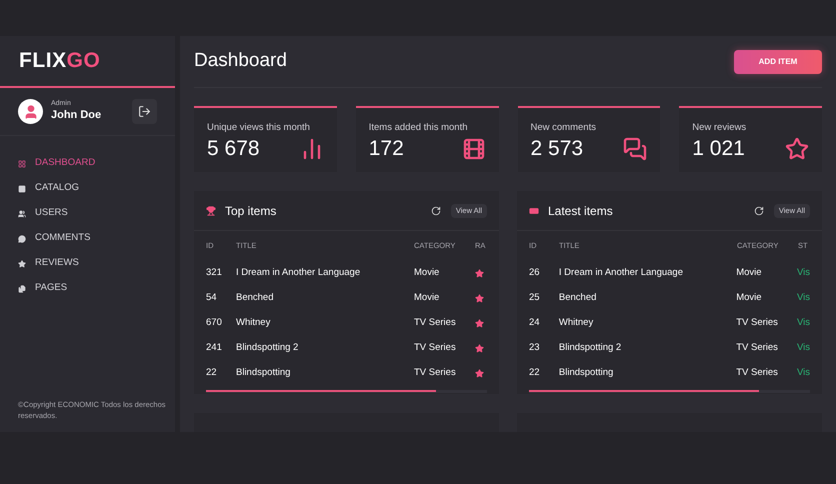 This screenshot has height=484, width=836. What do you see at coordinates (233, 149) in the screenshot?
I see `stat-value: 5 678` at bounding box center [233, 149].